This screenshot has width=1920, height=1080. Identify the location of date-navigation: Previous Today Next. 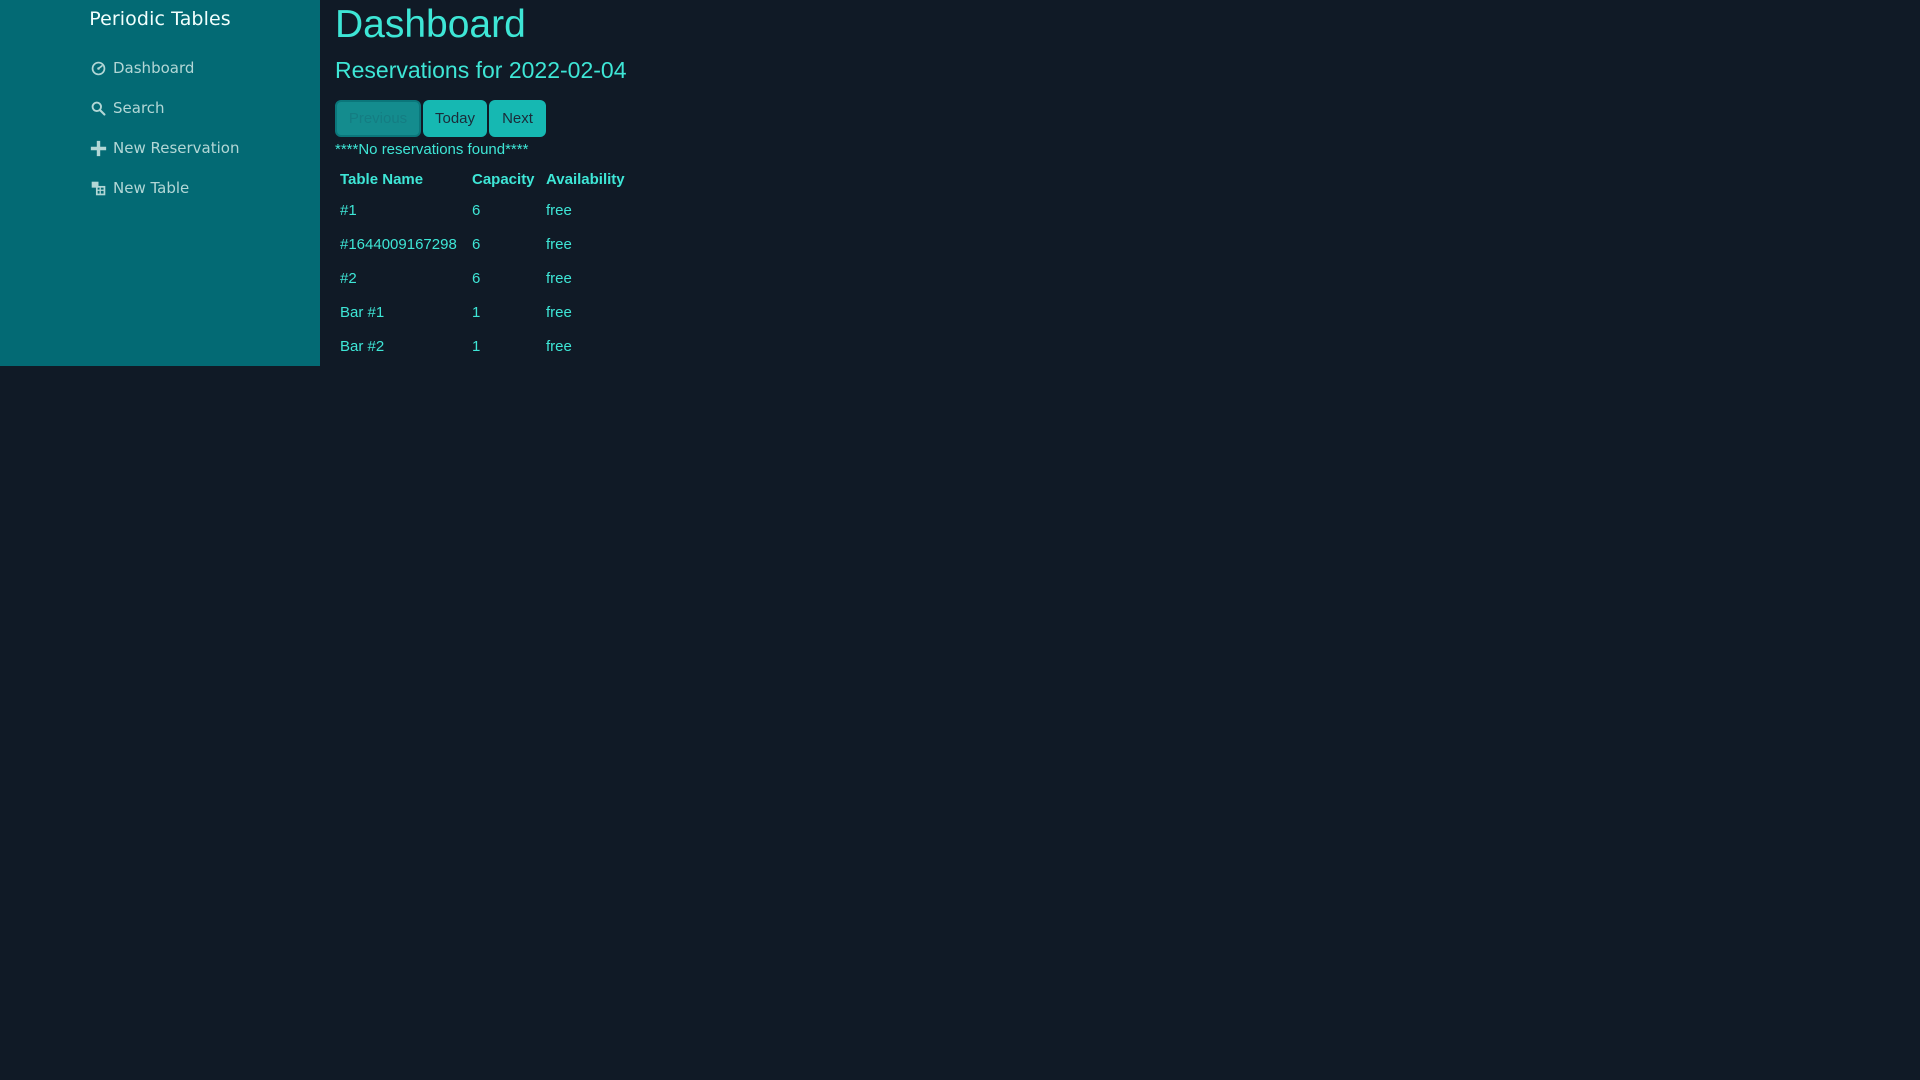
(440, 118).